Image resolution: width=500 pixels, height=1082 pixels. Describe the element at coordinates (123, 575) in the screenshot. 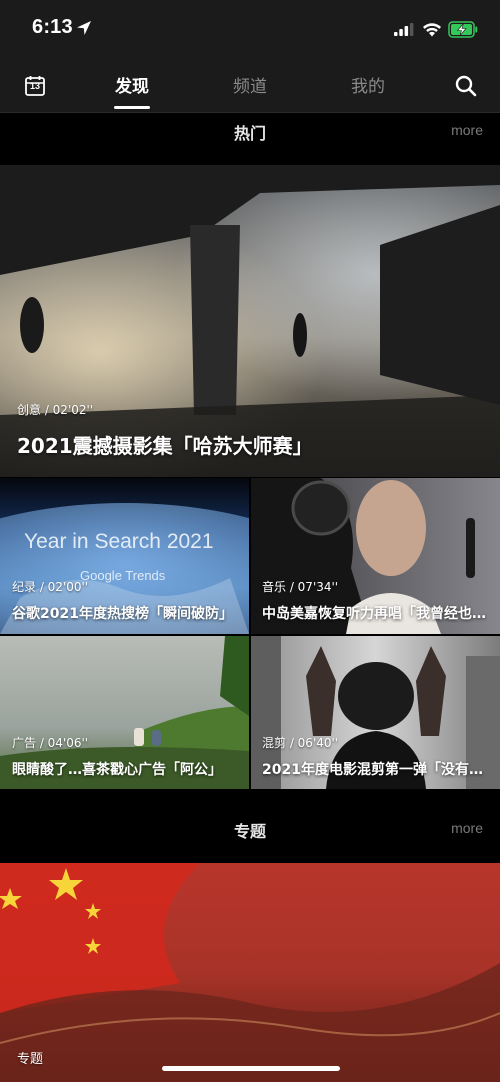

I see `overlay-subtitle: Google Trends` at that location.